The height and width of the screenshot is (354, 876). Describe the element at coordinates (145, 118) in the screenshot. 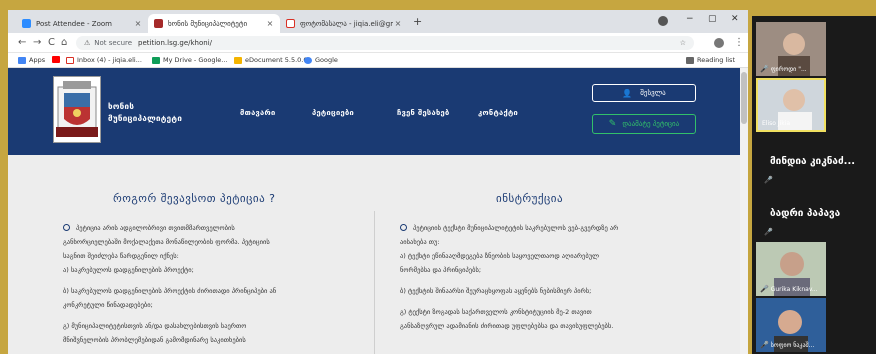

I see `brand-line-2: მუნიციპალიტეტი` at that location.